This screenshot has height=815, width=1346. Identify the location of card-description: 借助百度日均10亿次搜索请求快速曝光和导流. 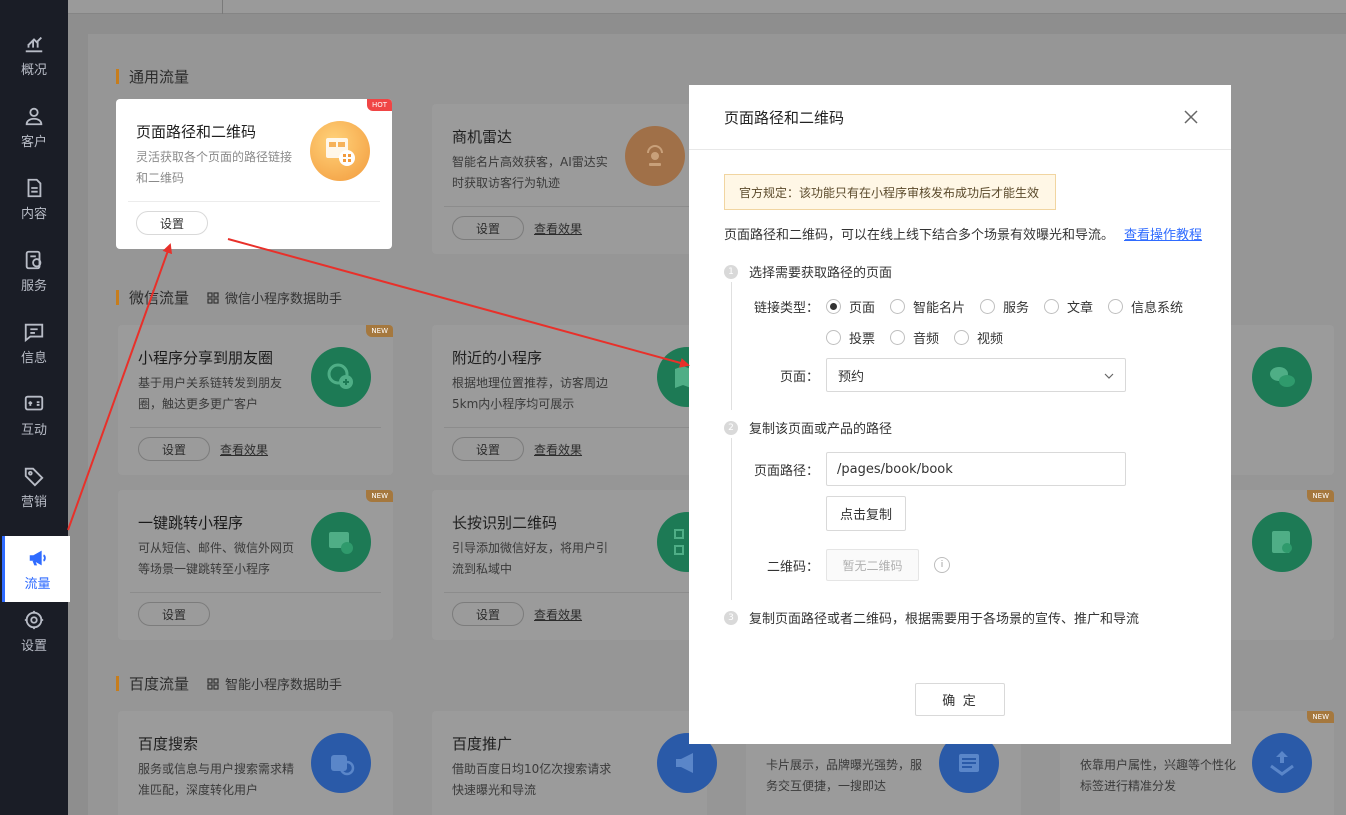
(532, 779).